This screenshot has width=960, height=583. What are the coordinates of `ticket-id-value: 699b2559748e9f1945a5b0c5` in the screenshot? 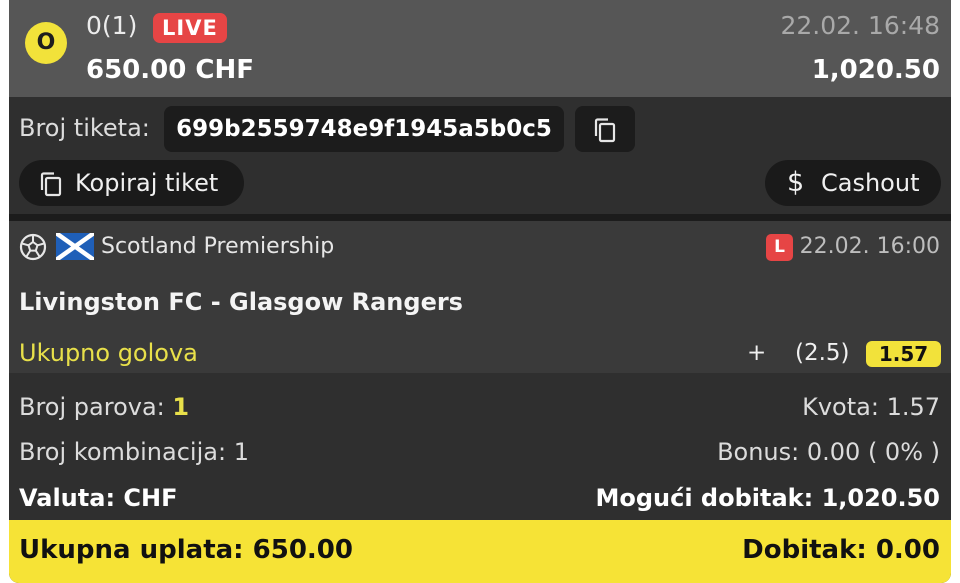 It's located at (364, 129).